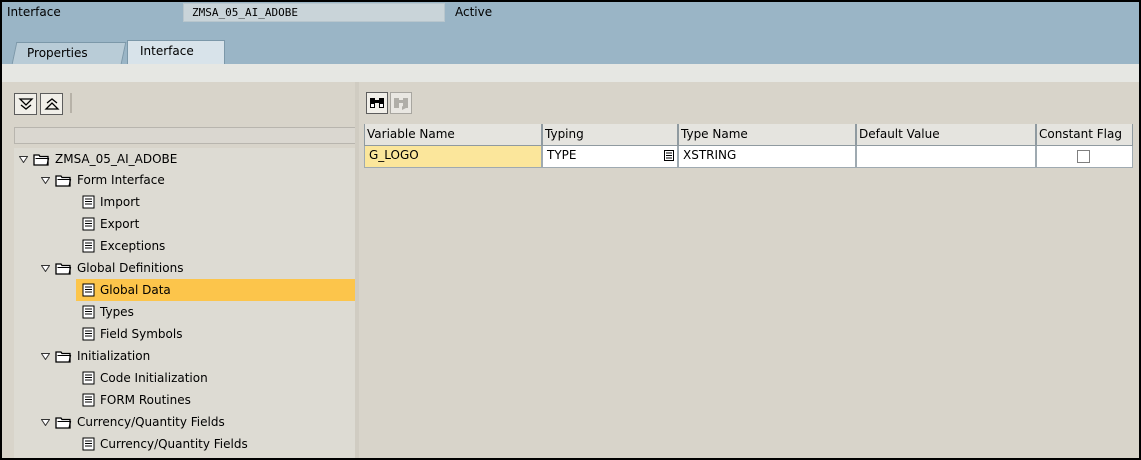 Image resolution: width=1141 pixels, height=460 pixels. What do you see at coordinates (217, 290) in the screenshot?
I see `tree-node-global-data: Global Data` at bounding box center [217, 290].